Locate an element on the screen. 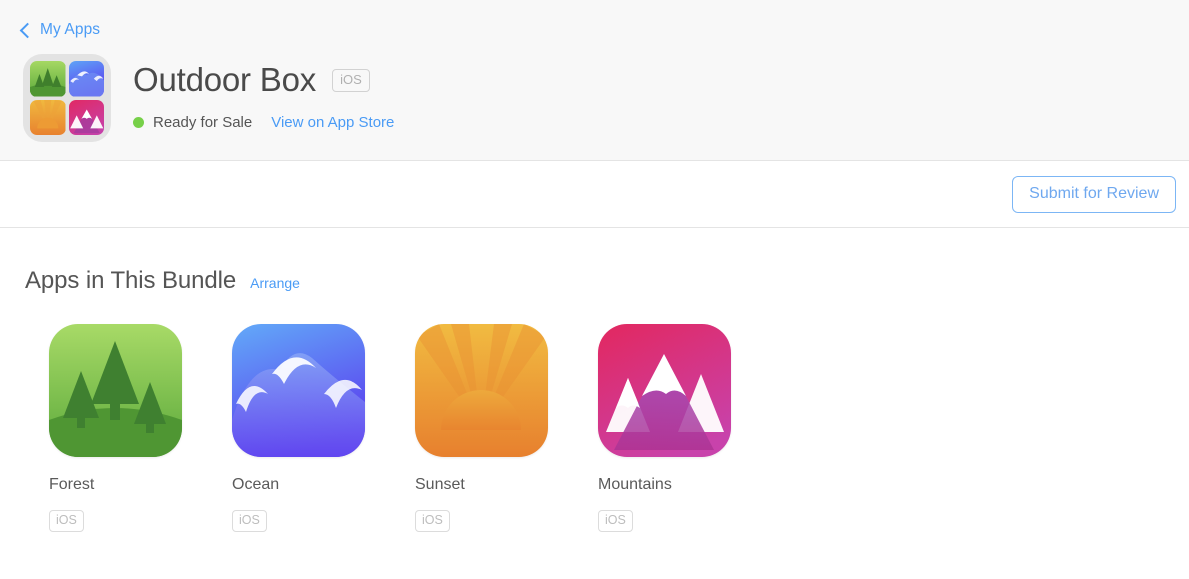 The image size is (1189, 579). sunset-icon is located at coordinates (481, 390).